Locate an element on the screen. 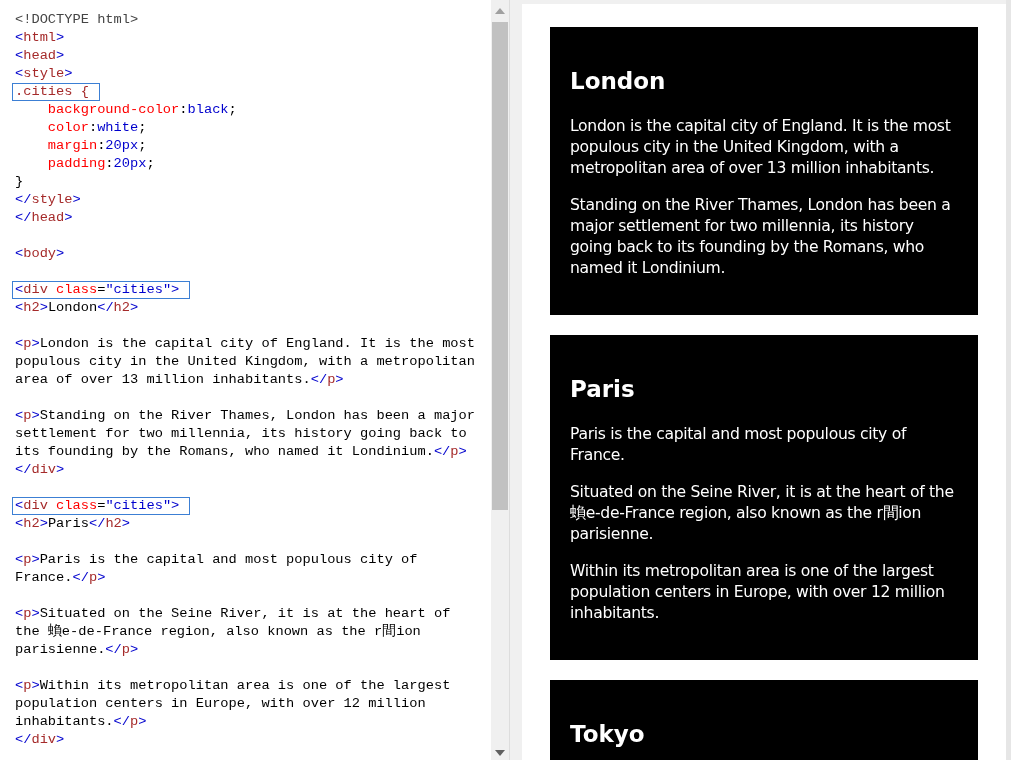  city-heading: Paris is located at coordinates (603, 389).